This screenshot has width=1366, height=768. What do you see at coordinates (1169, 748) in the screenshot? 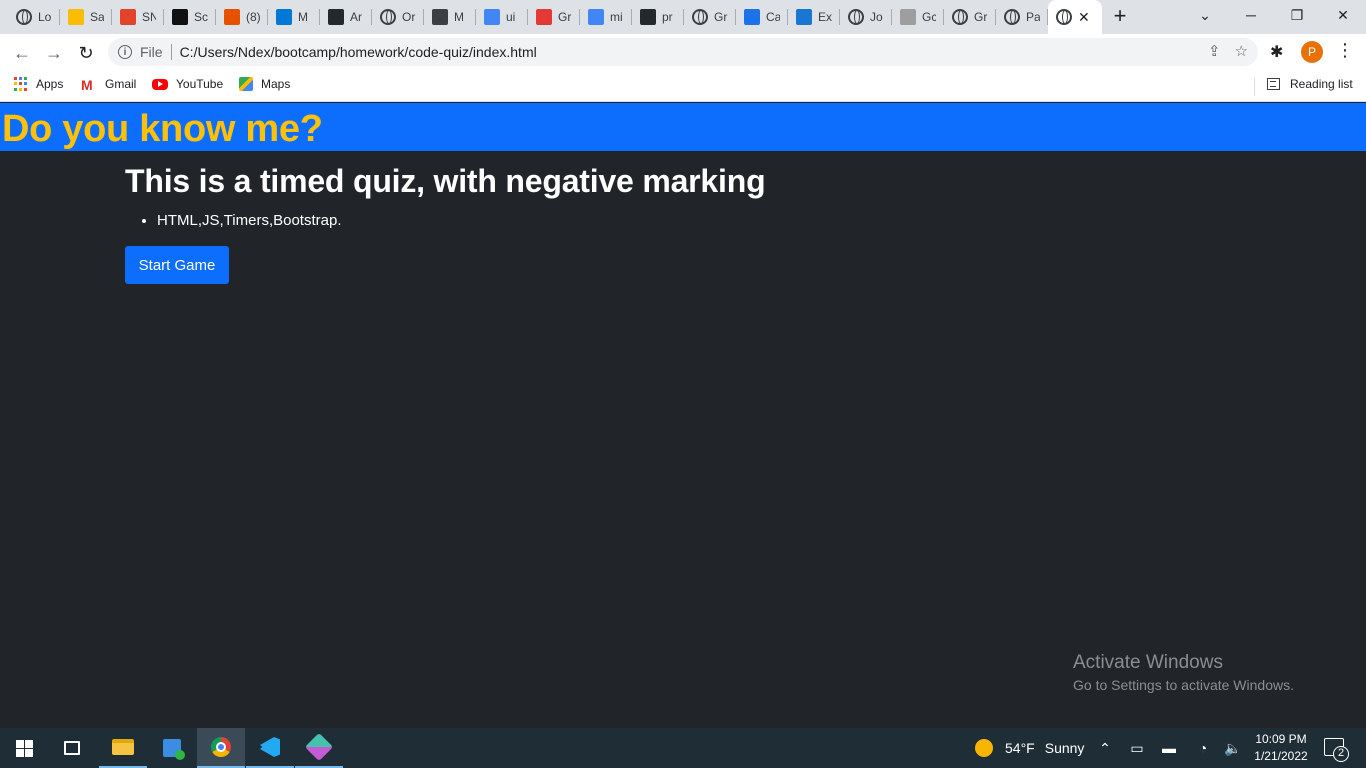
I see `battery-icon: ▬` at bounding box center [1169, 748].